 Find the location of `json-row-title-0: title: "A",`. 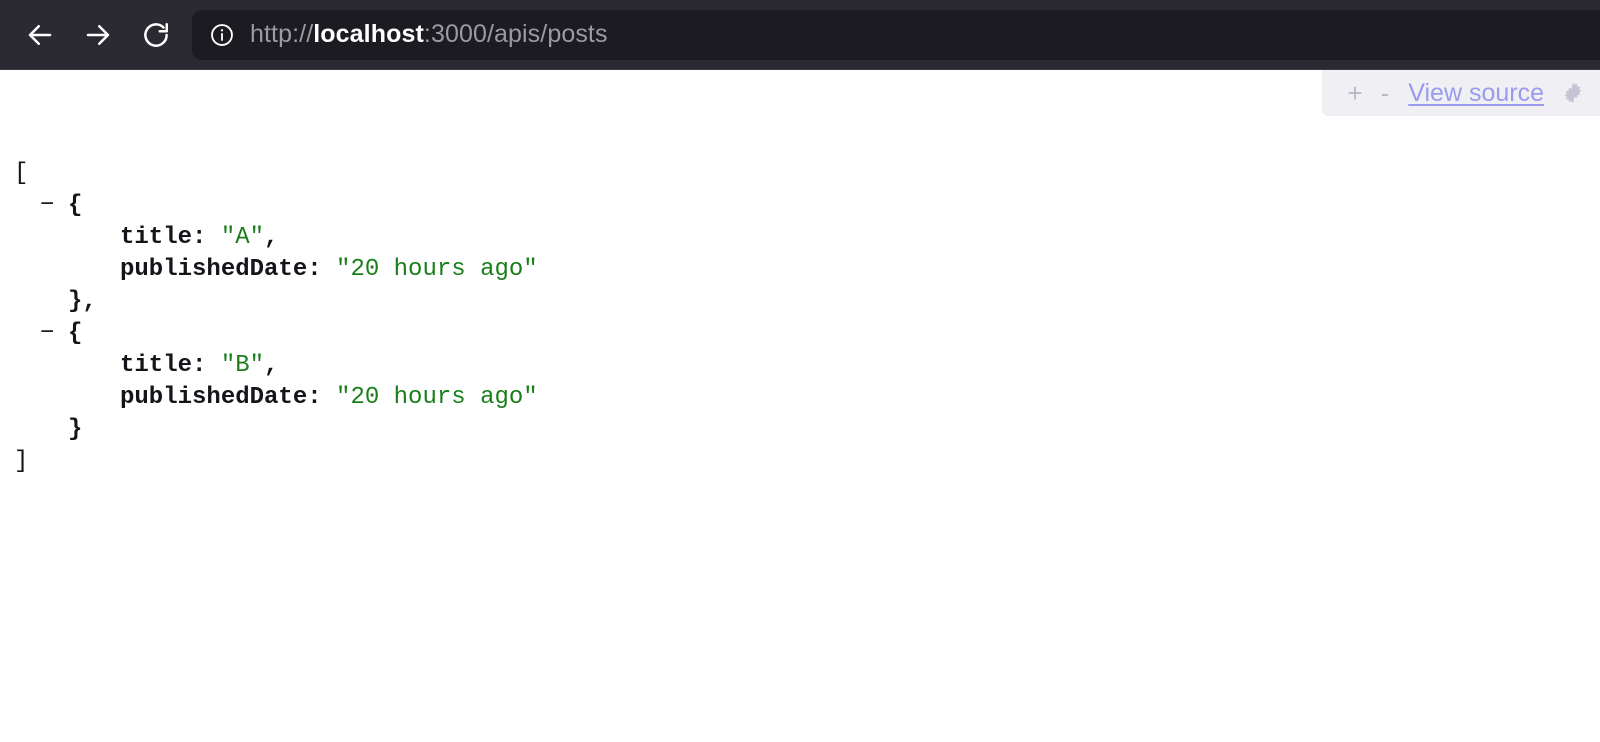

json-row-title-0: title: "A", is located at coordinates (800, 238).